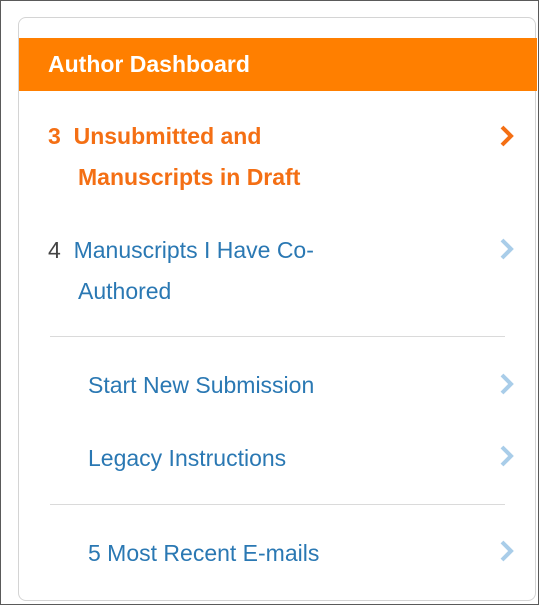  Describe the element at coordinates (268, 271) in the screenshot. I see `dashboard-item-coauthored: 4 Manuscripts I Have Co- Authored` at that location.